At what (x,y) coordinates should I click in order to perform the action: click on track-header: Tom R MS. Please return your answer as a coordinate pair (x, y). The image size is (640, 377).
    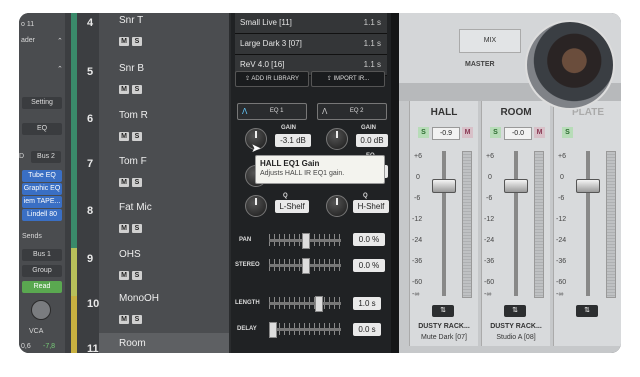
    Looking at the image, I should click on (164, 129).